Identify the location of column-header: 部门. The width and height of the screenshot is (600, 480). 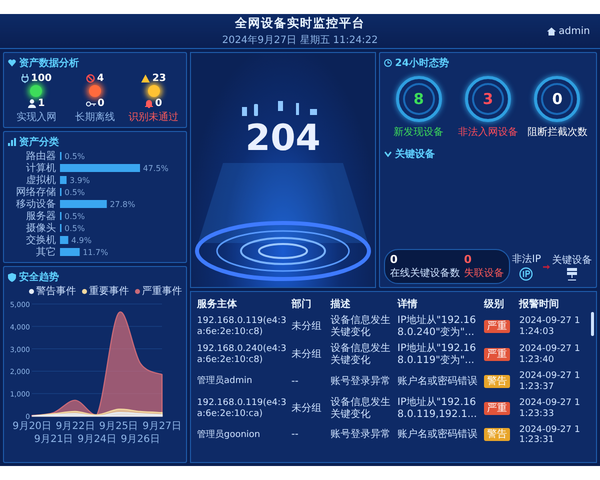
(301, 304).